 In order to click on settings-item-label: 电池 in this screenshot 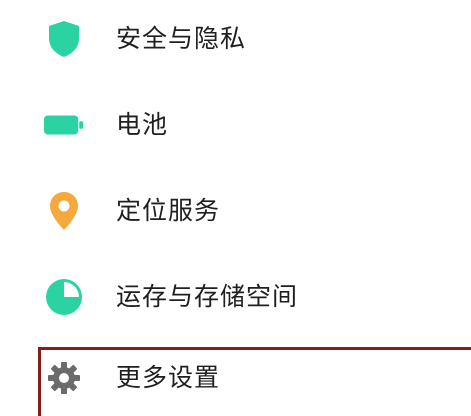, I will do `click(142, 124)`.